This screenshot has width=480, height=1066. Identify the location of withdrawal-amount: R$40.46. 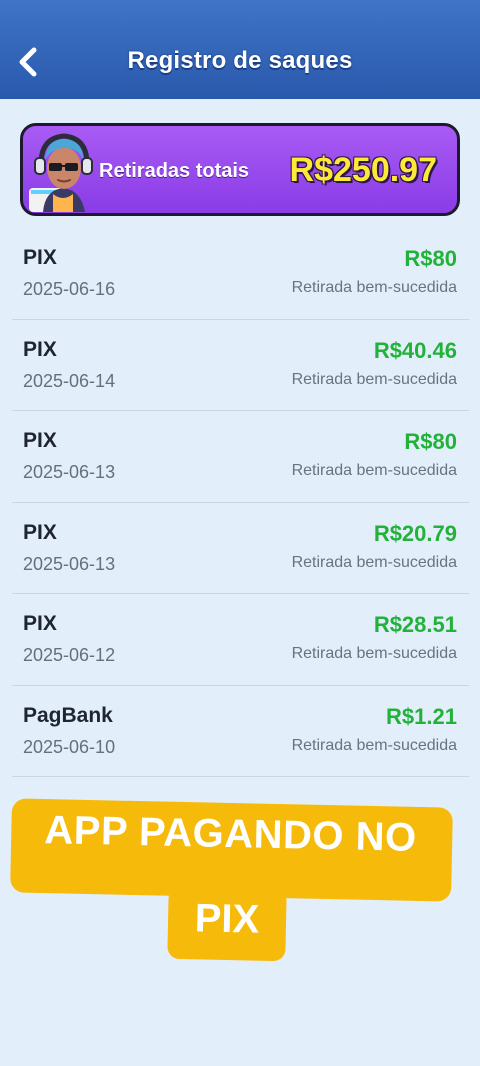
(415, 350).